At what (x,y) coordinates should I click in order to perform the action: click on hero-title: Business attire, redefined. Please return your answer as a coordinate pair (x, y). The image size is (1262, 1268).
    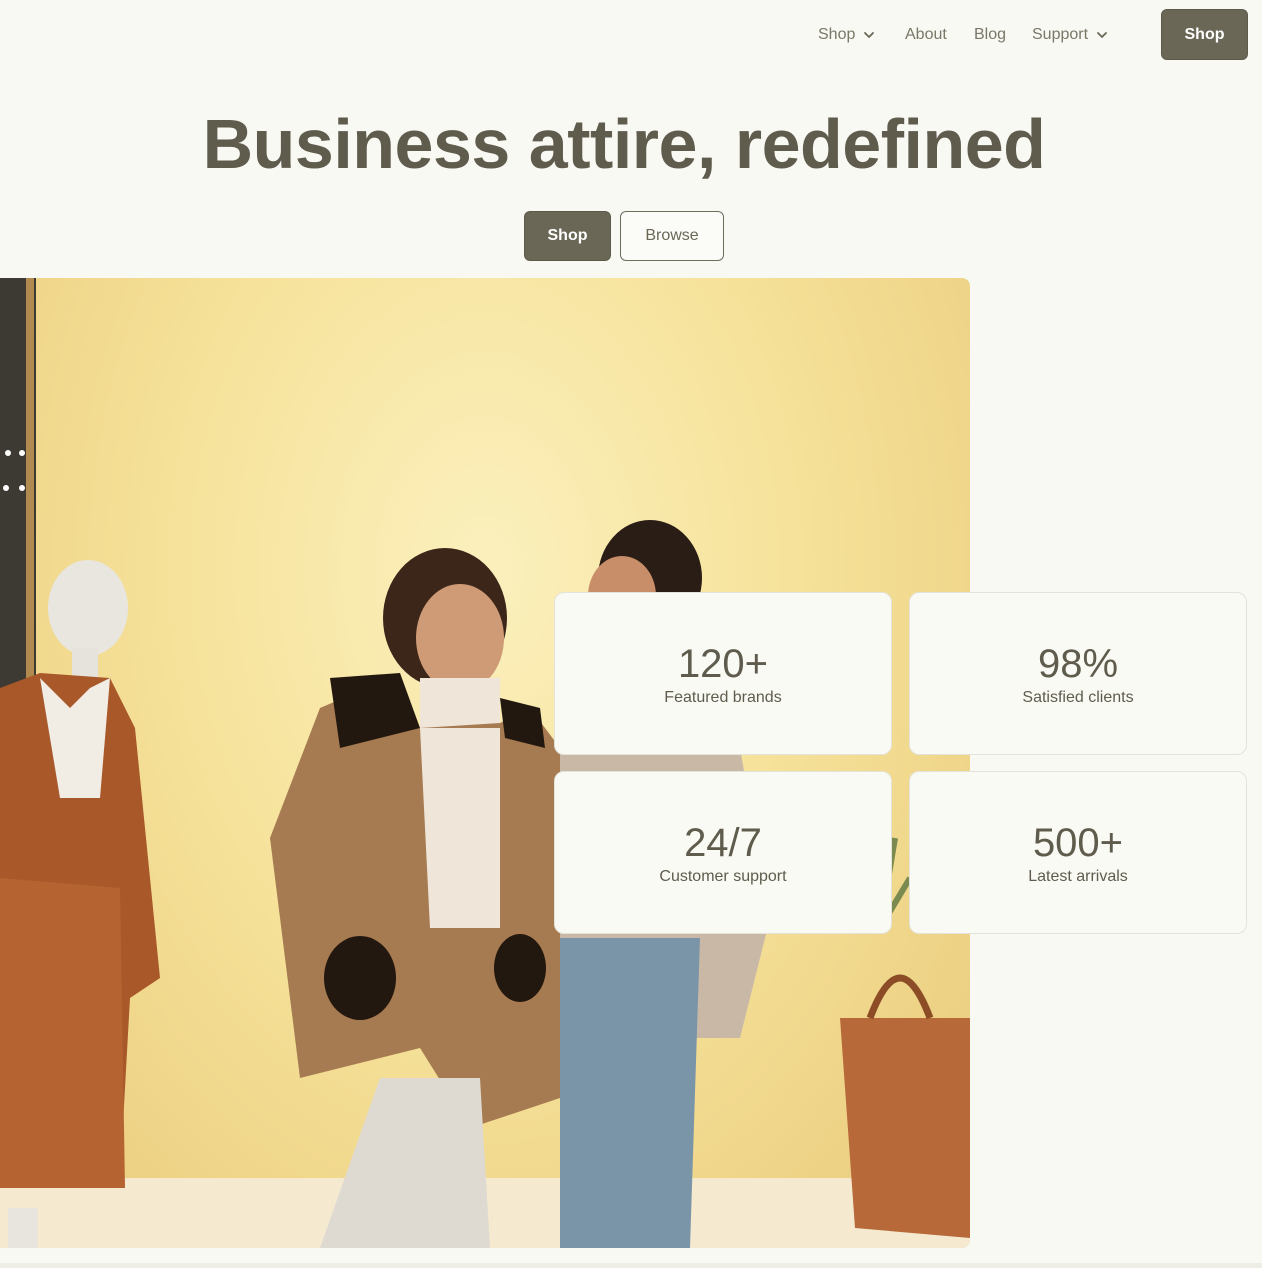
    Looking at the image, I should click on (624, 144).